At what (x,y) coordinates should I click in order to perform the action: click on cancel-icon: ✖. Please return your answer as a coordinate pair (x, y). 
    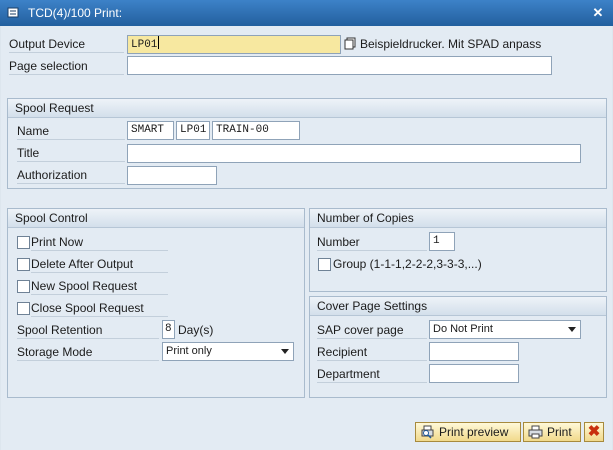
    Looking at the image, I should click on (594, 432).